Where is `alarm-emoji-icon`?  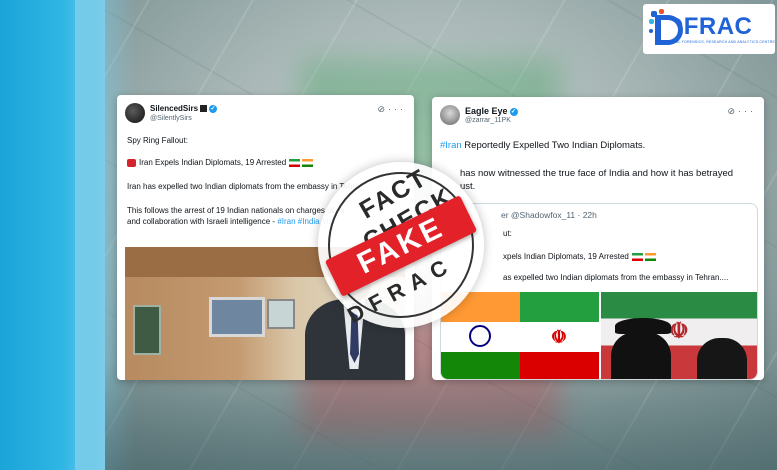 alarm-emoji-icon is located at coordinates (131, 162).